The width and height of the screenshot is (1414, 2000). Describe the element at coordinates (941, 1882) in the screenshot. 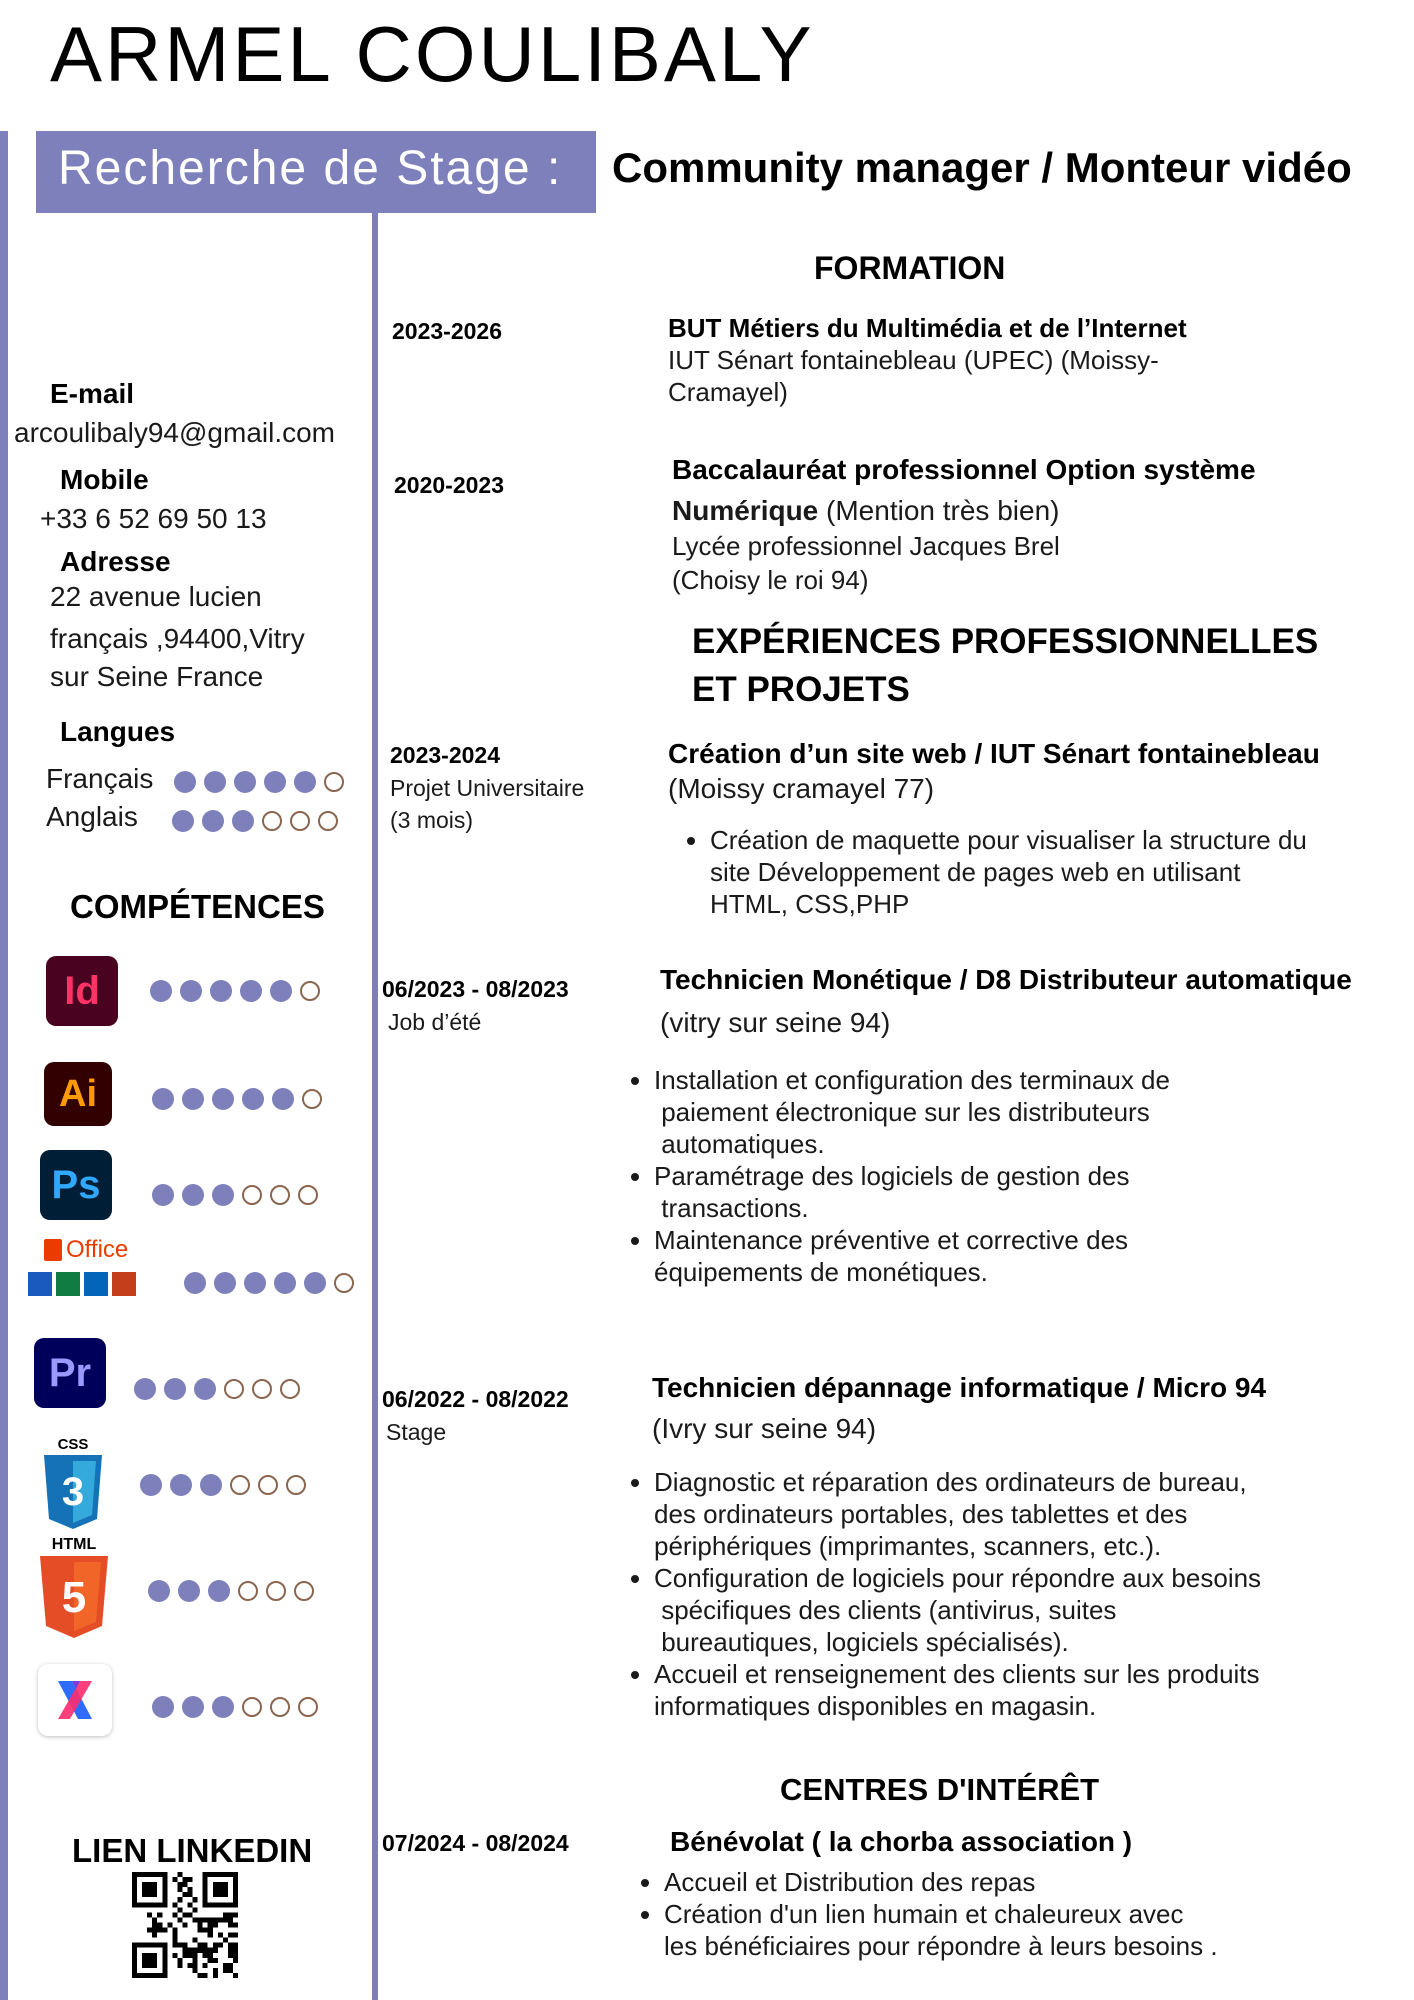

I see `interests-bullet: Accueil et Distribution des repas` at that location.